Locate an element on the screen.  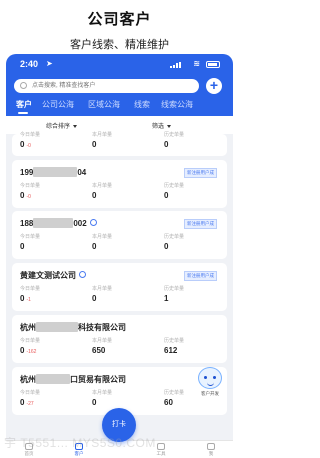
stat-delta: -162 is located at coordinates (31, 352).